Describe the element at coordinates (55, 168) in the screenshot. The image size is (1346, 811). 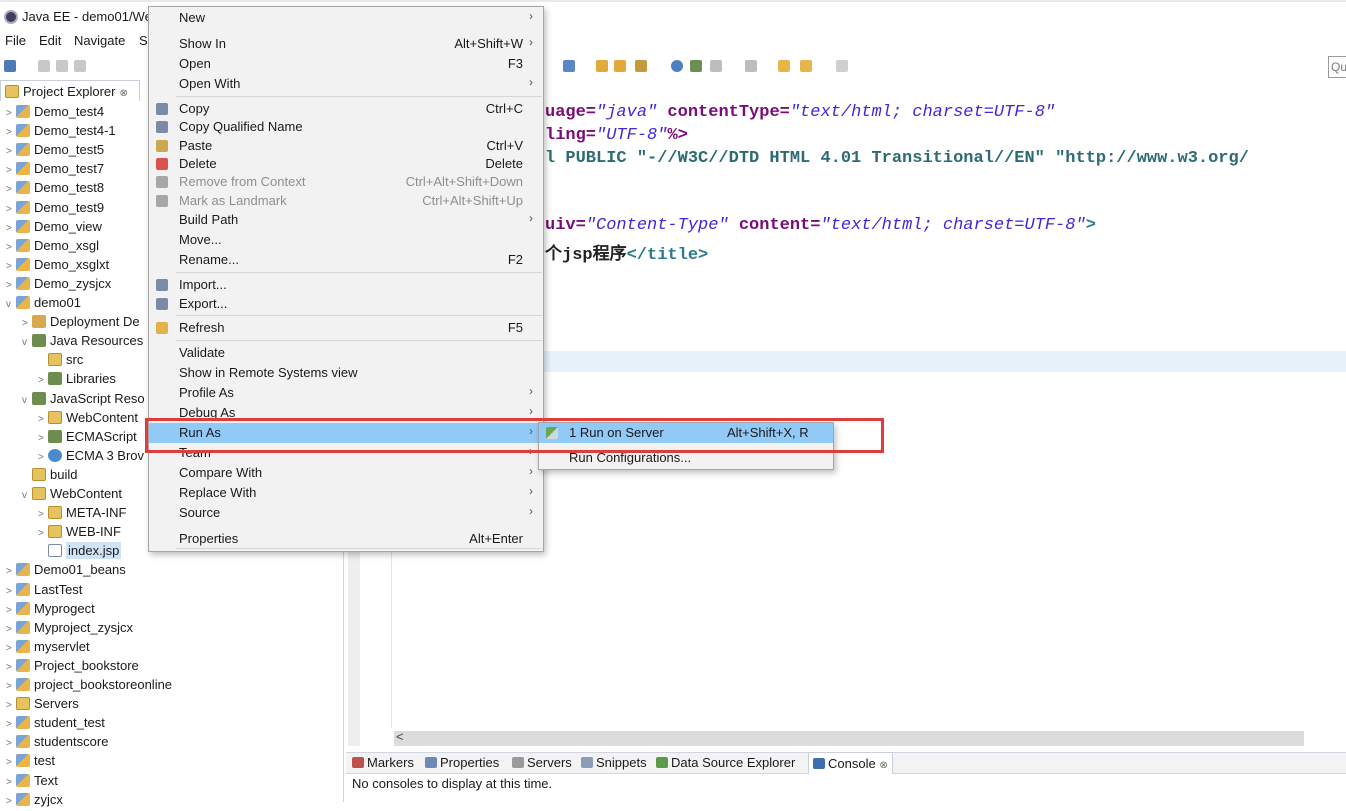
I see `tree-item-demo-test7: > Demo_test7` at that location.